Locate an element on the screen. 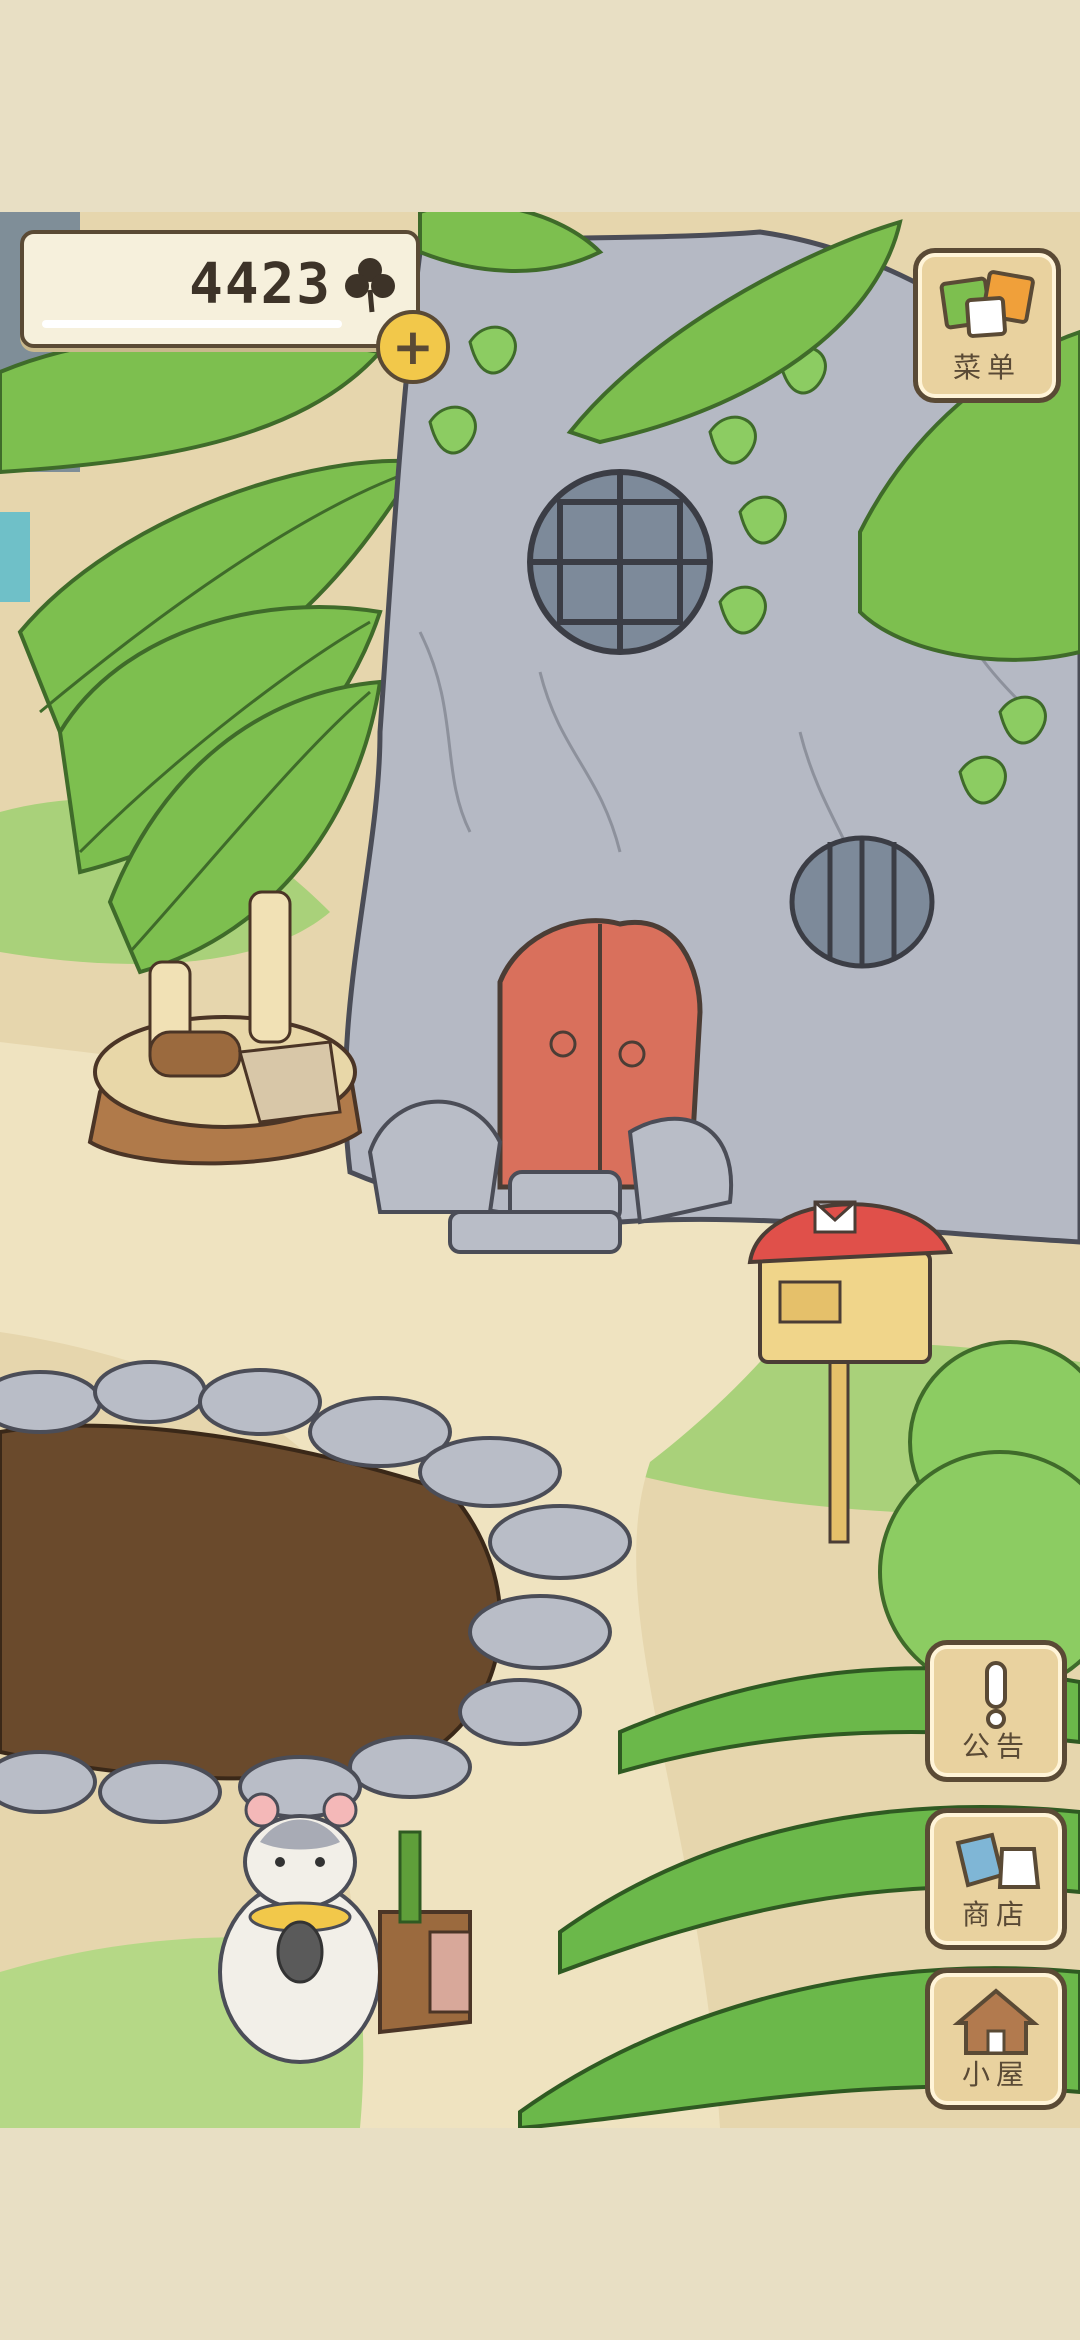 The image size is (1080, 2340). notice-button: 公告 is located at coordinates (996, 1711).